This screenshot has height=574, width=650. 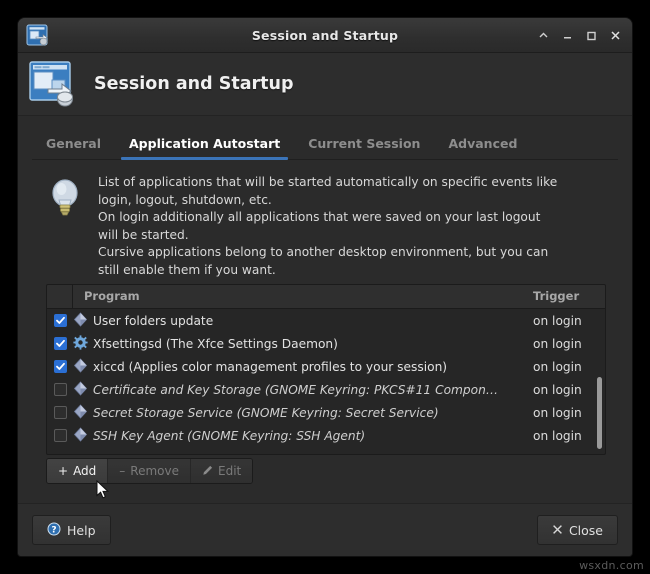 I want to click on pencil-icon, so click(x=207, y=471).